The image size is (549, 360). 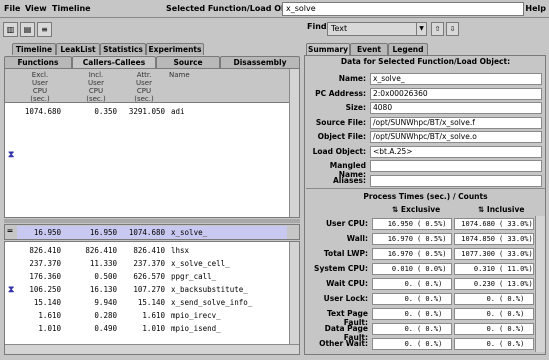 I want to click on metric-exclusive-percent: ( 0.0%), so click(x=432, y=269).